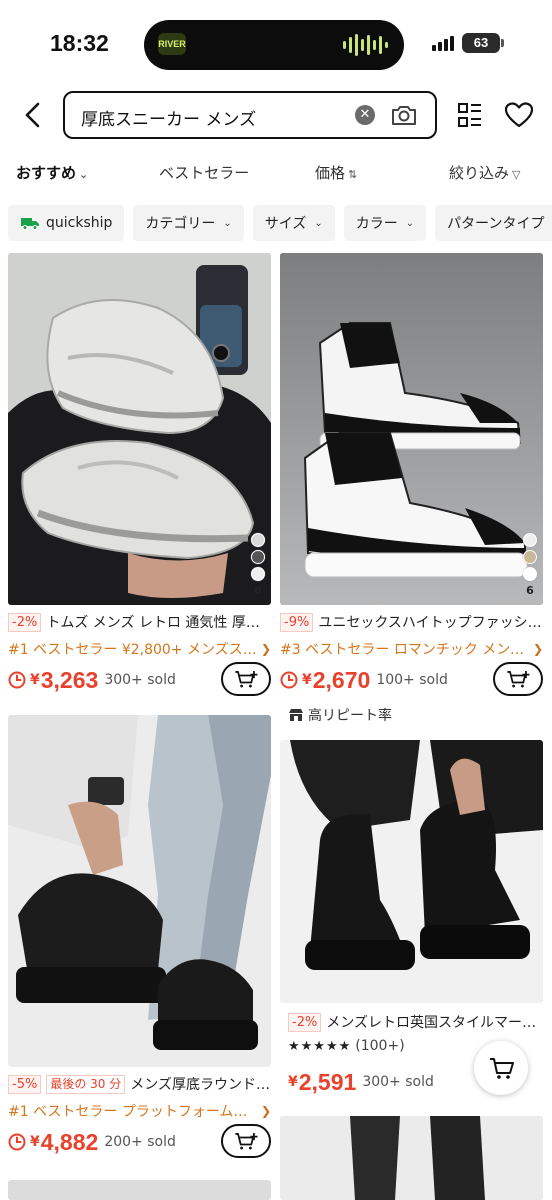  Describe the element at coordinates (493, 223) in the screenshot. I see `chip-pattern: パターンタイプ⌄` at that location.